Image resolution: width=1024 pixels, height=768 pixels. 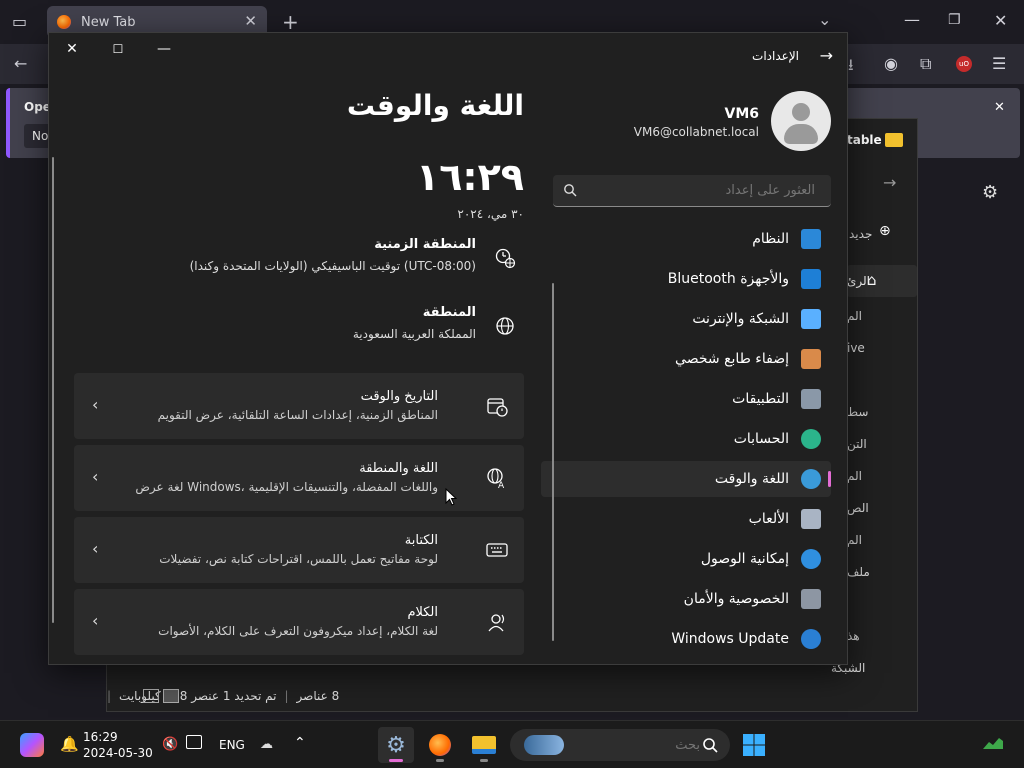 I want to click on copilot-icon, so click(x=32, y=745).